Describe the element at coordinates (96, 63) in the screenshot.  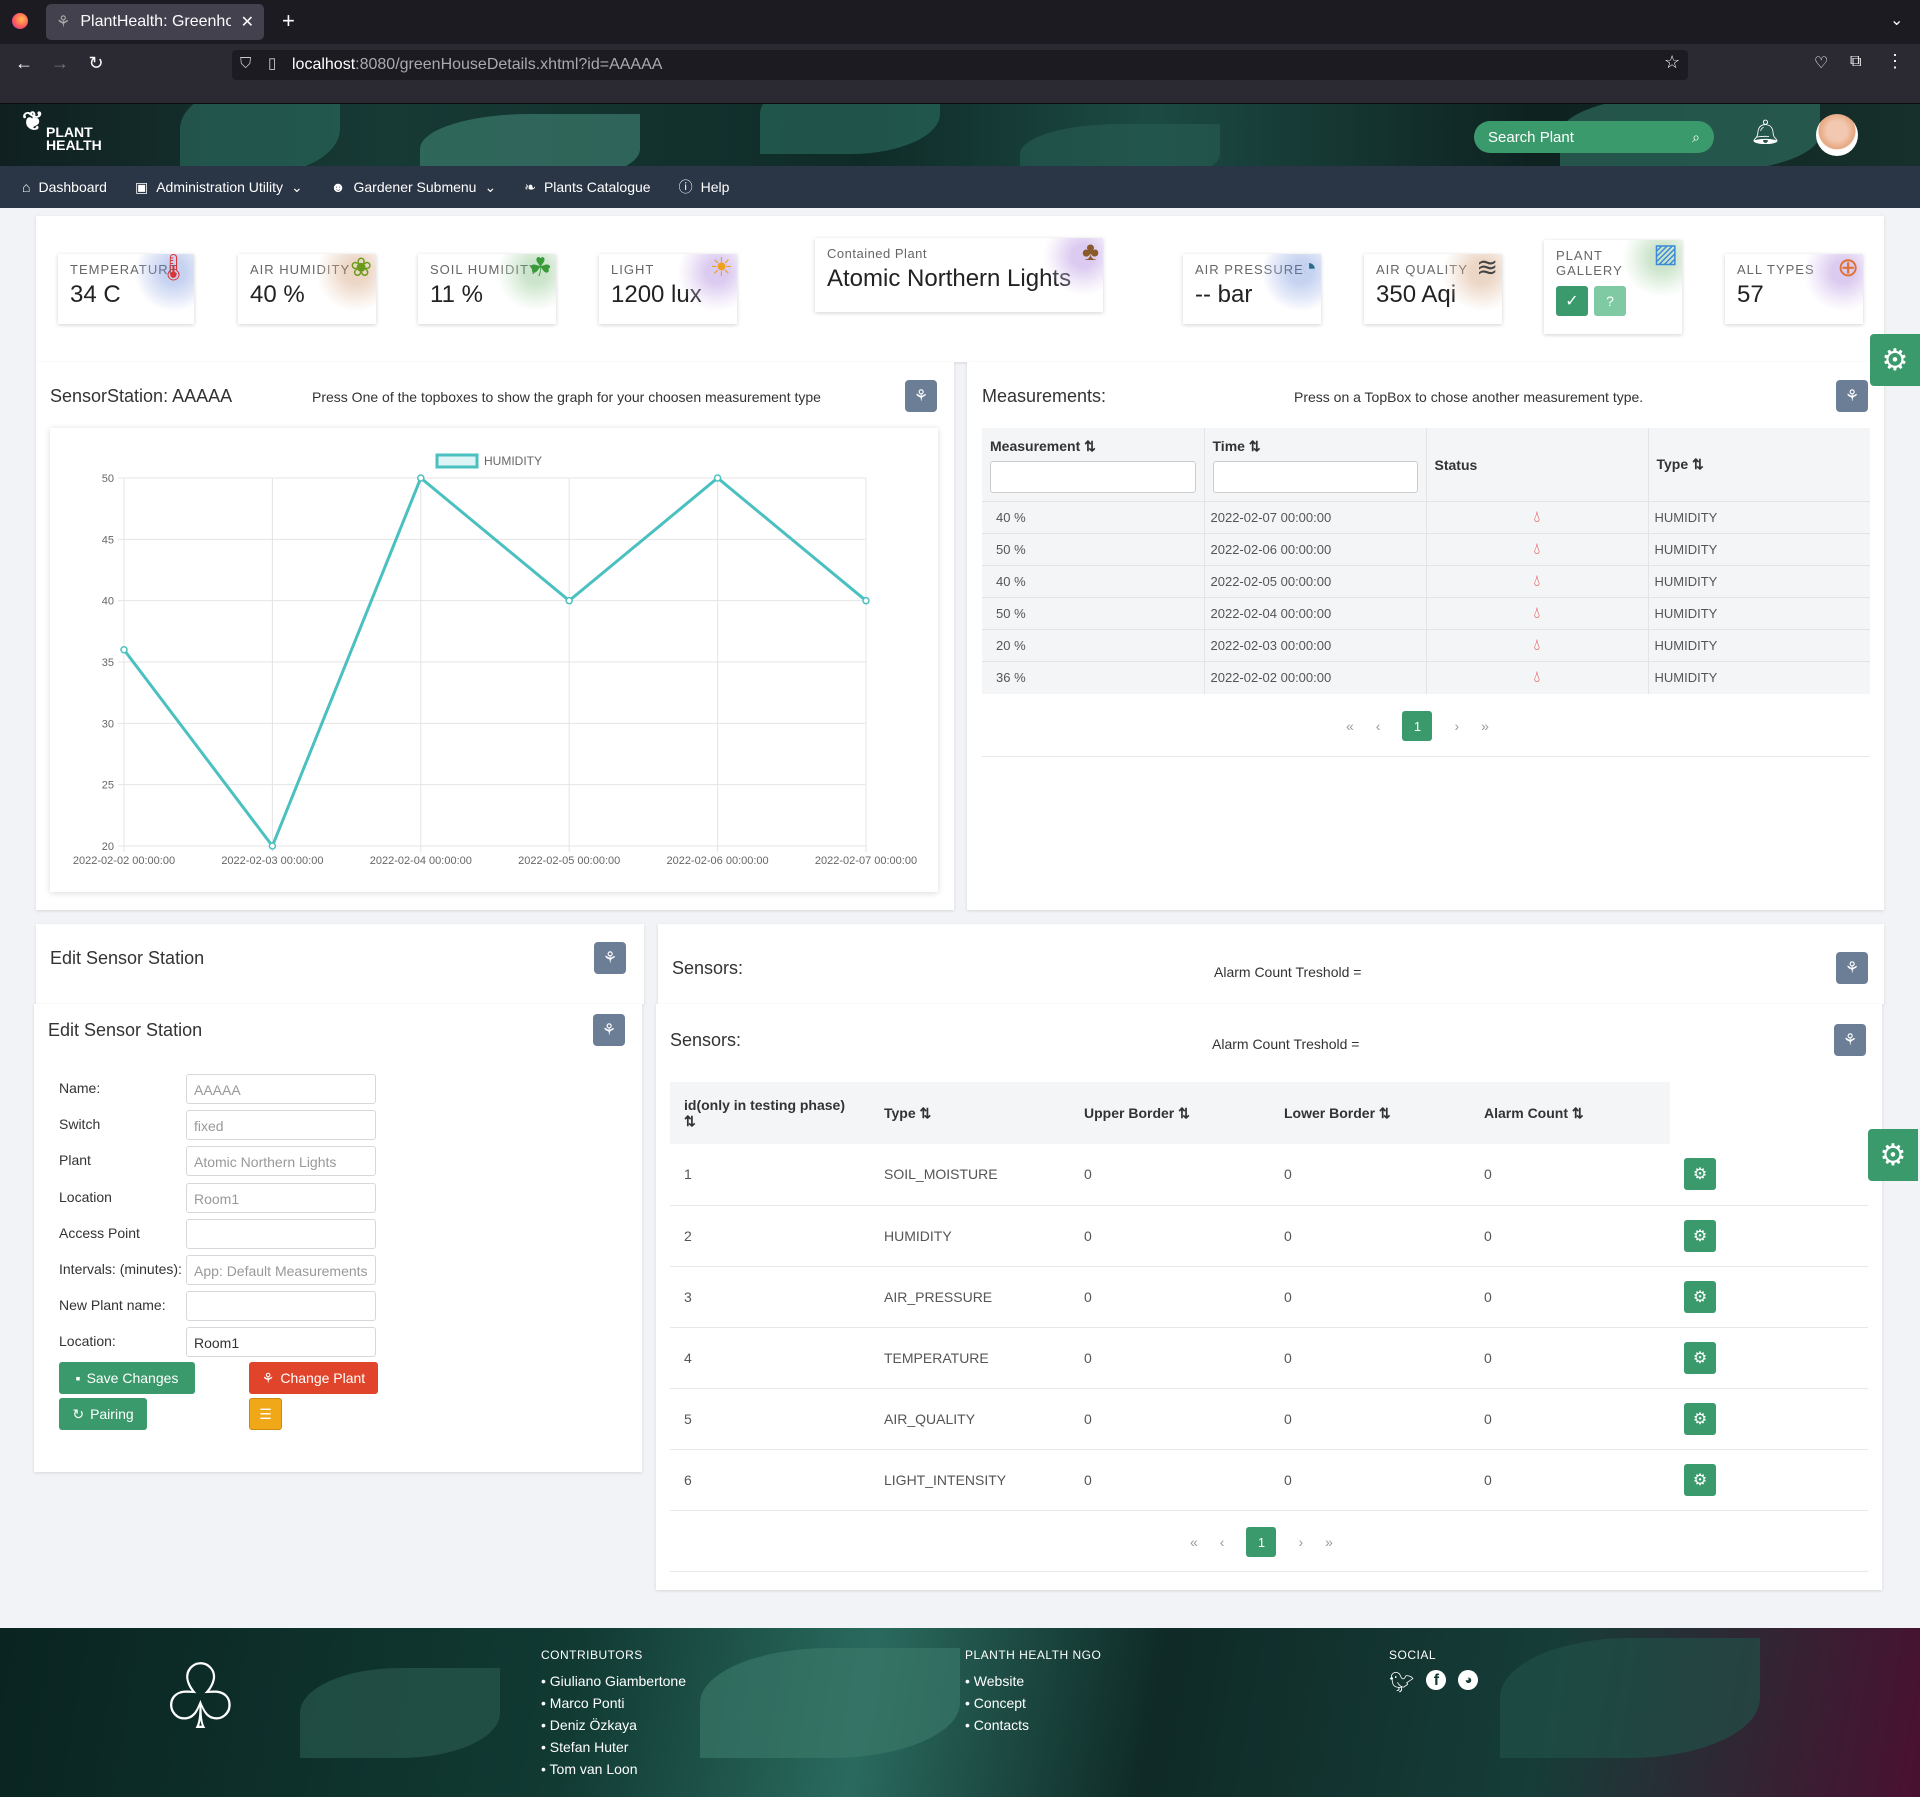
I see `reload-icon: ↻` at that location.